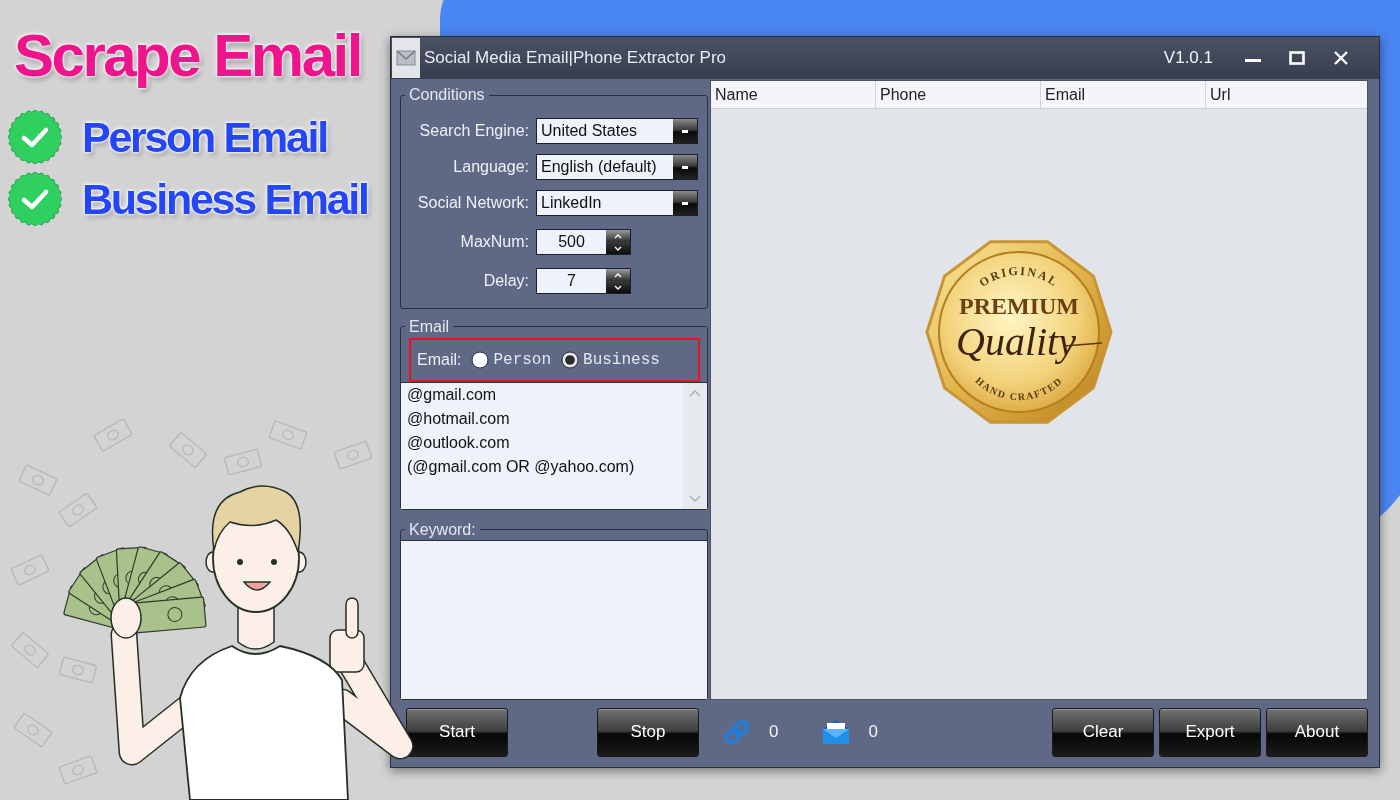  Describe the element at coordinates (429, 326) in the screenshot. I see `group-title: Email` at that location.